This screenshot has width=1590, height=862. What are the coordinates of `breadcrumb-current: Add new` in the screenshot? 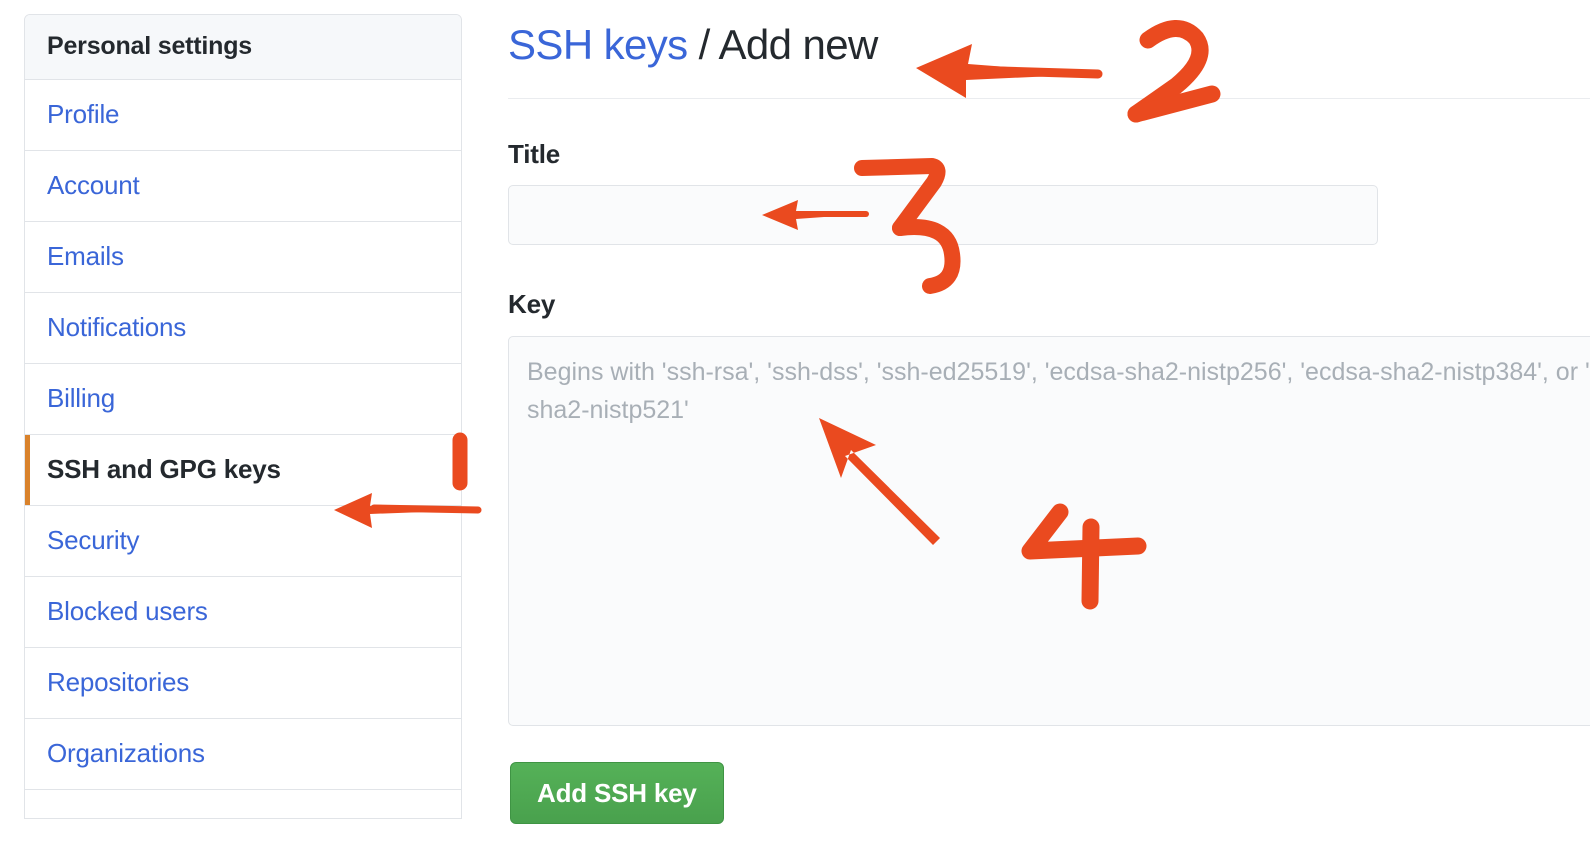 It's located at (798, 44).